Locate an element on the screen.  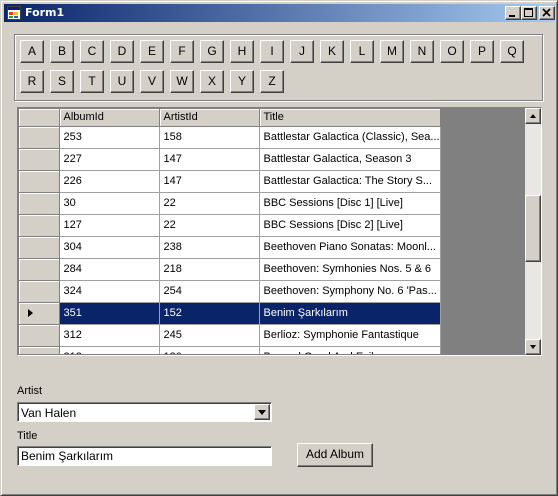
title-cell: Benim Şarkılarım is located at coordinates (350, 313).